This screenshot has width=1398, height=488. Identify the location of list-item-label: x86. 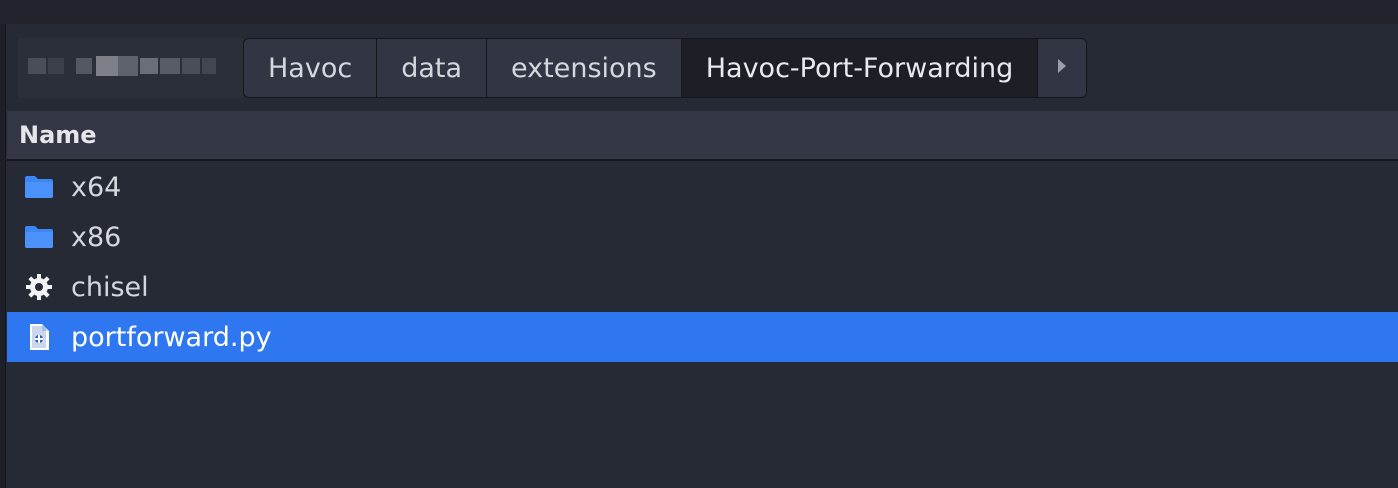
(96, 237).